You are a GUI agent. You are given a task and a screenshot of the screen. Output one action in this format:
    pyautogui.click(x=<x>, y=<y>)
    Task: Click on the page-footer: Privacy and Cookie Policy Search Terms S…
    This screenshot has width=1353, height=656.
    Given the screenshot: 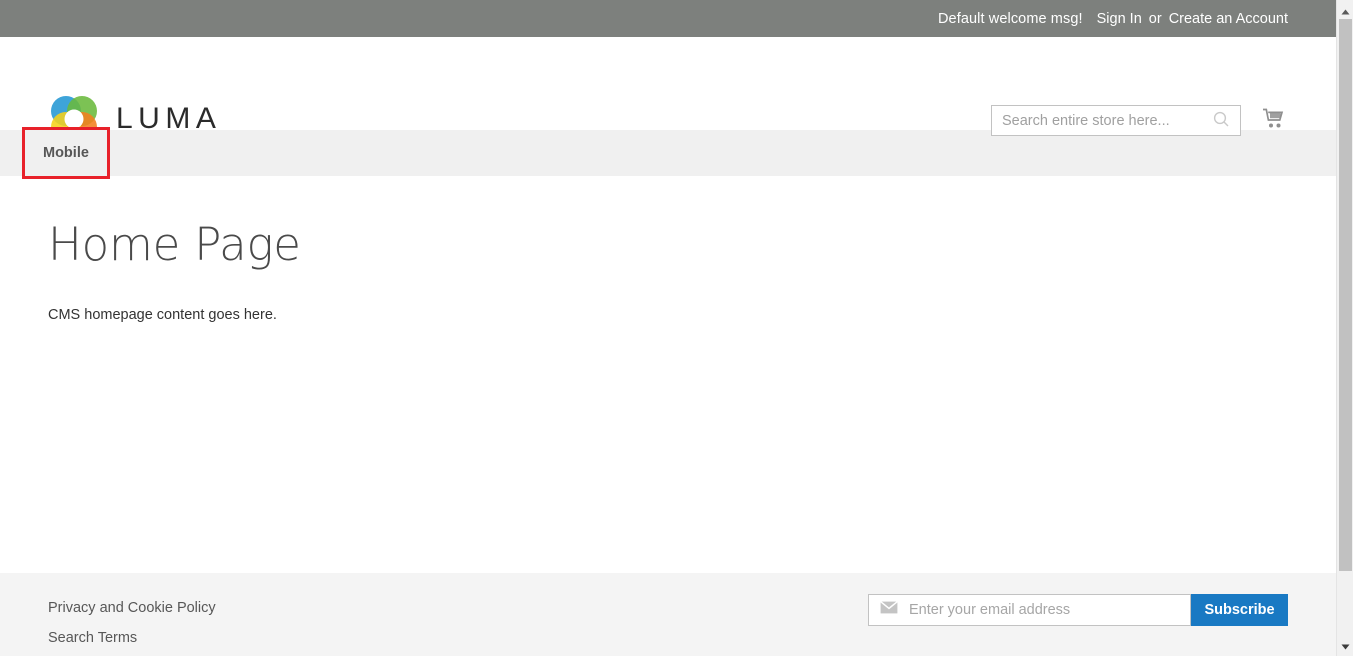 What is the action you would take?
    pyautogui.click(x=668, y=614)
    